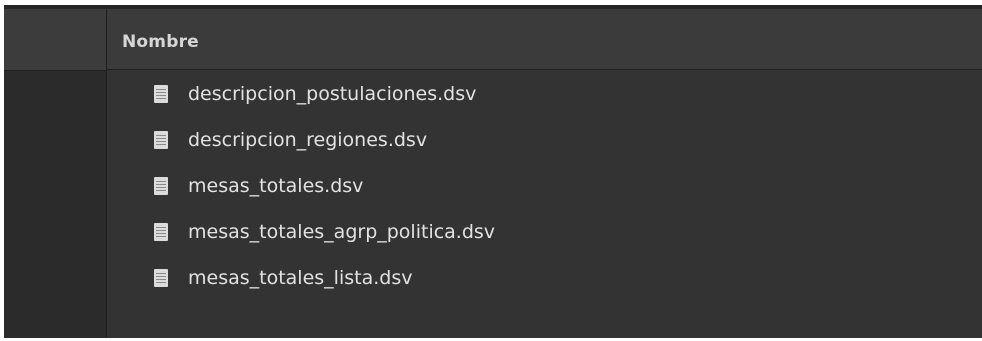 The width and height of the screenshot is (982, 341). I want to click on name-column-label: Nombre, so click(160, 42).